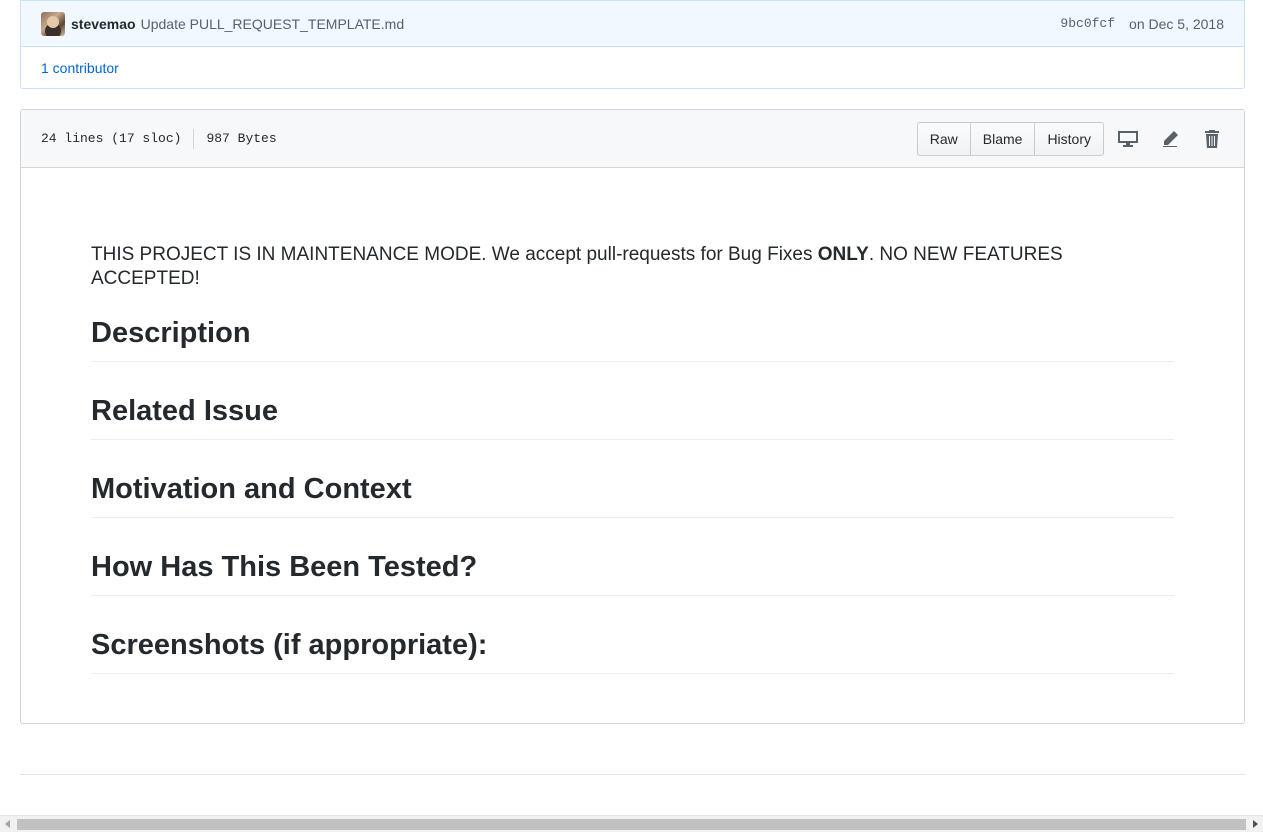 This screenshot has width=1263, height=832. Describe the element at coordinates (241, 138) in the screenshot. I see `file-size: 987 Bytes` at that location.